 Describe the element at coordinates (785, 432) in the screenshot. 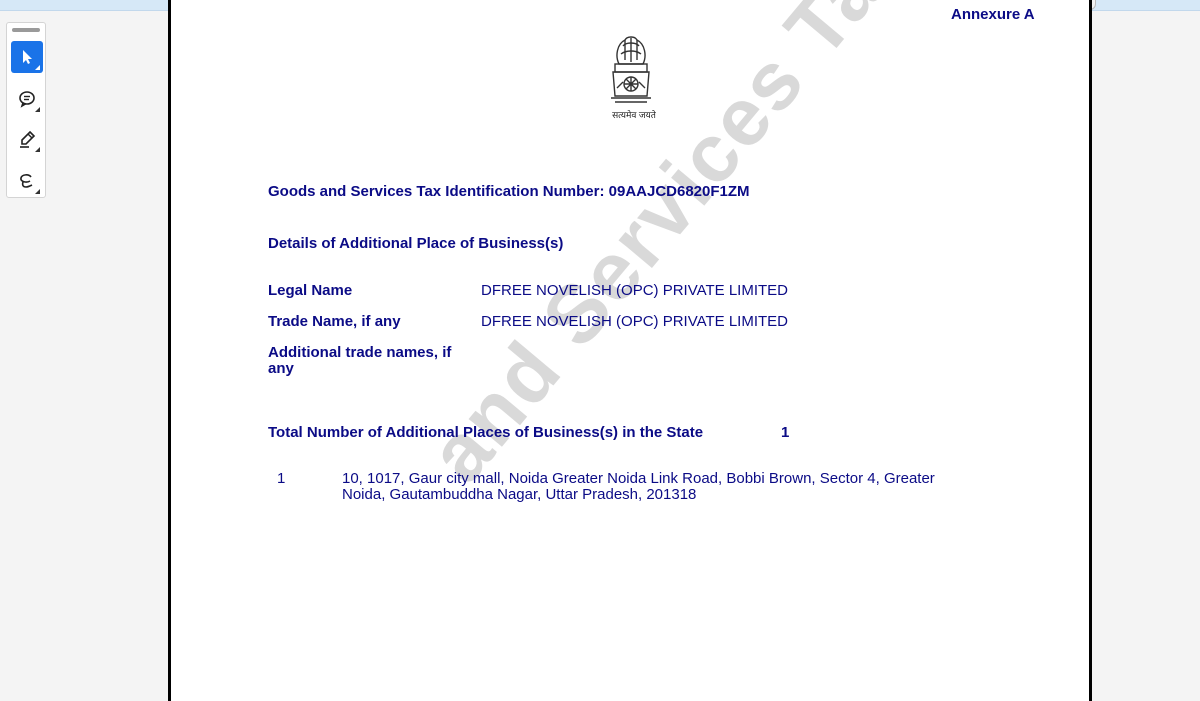

I see `total-places-value: 1` at that location.